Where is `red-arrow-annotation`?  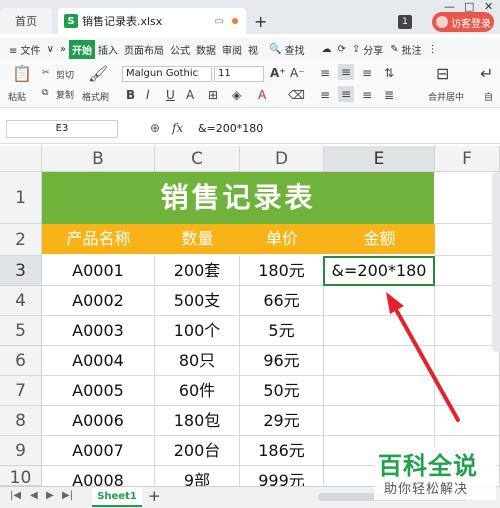 red-arrow-annotation is located at coordinates (423, 357).